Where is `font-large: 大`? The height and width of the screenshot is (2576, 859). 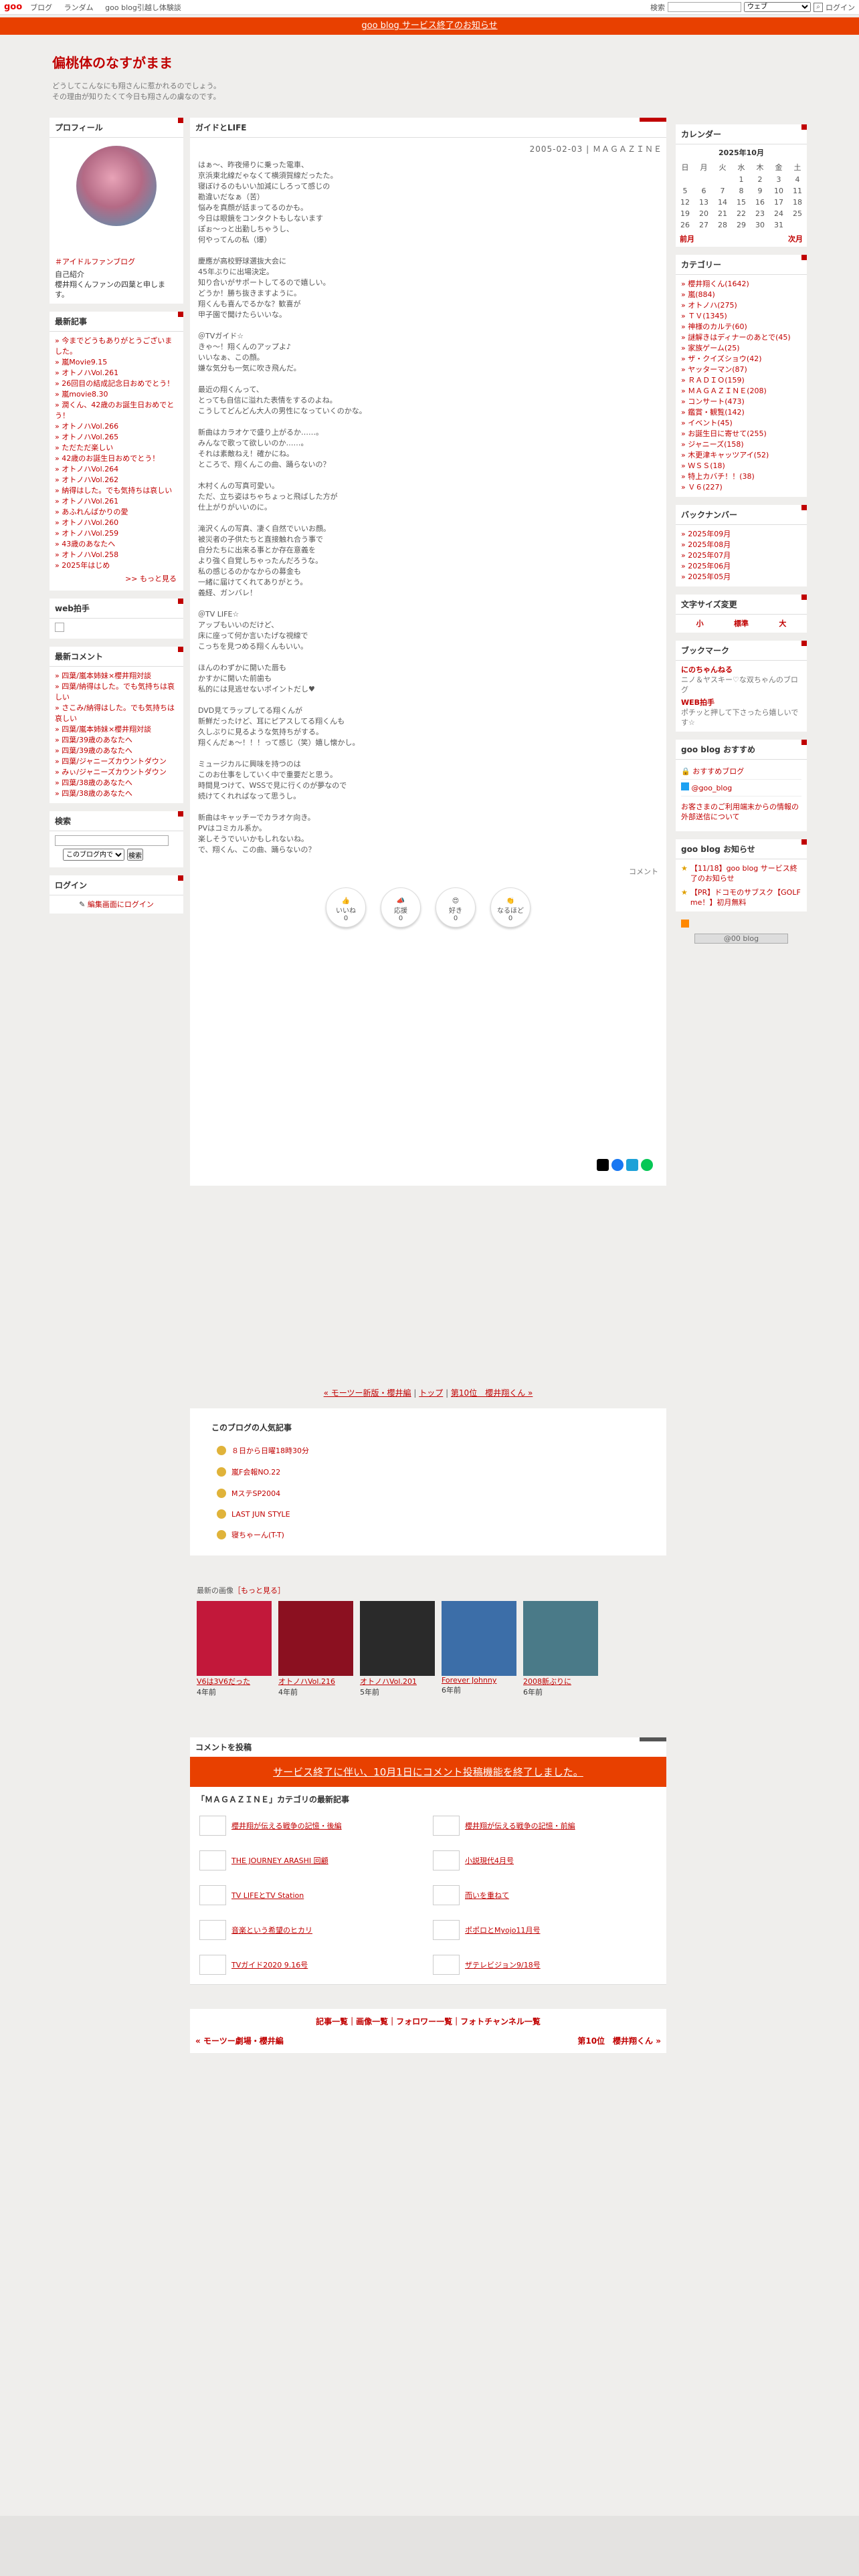 font-large: 大 is located at coordinates (782, 624).